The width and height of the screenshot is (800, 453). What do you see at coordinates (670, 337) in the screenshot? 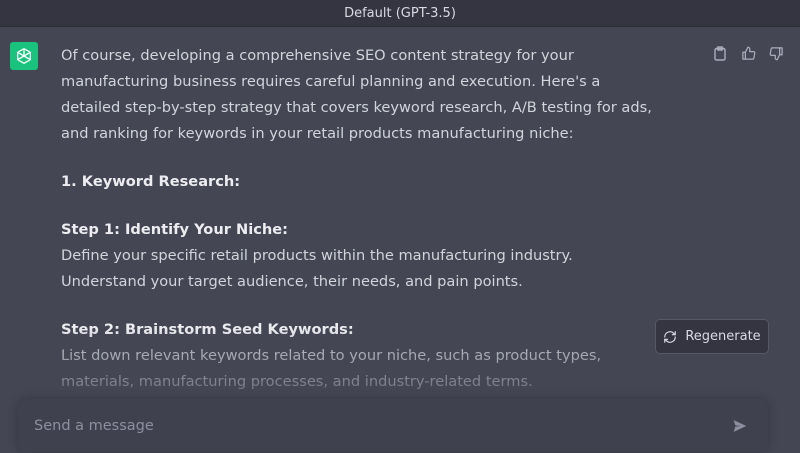
I see `refresh-icon` at bounding box center [670, 337].